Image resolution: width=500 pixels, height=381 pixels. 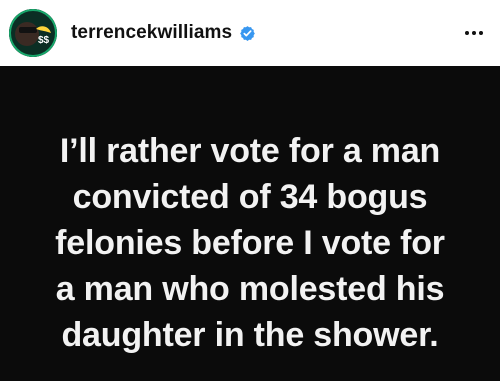 I want to click on avatar-image: $$, so click(x=33, y=33).